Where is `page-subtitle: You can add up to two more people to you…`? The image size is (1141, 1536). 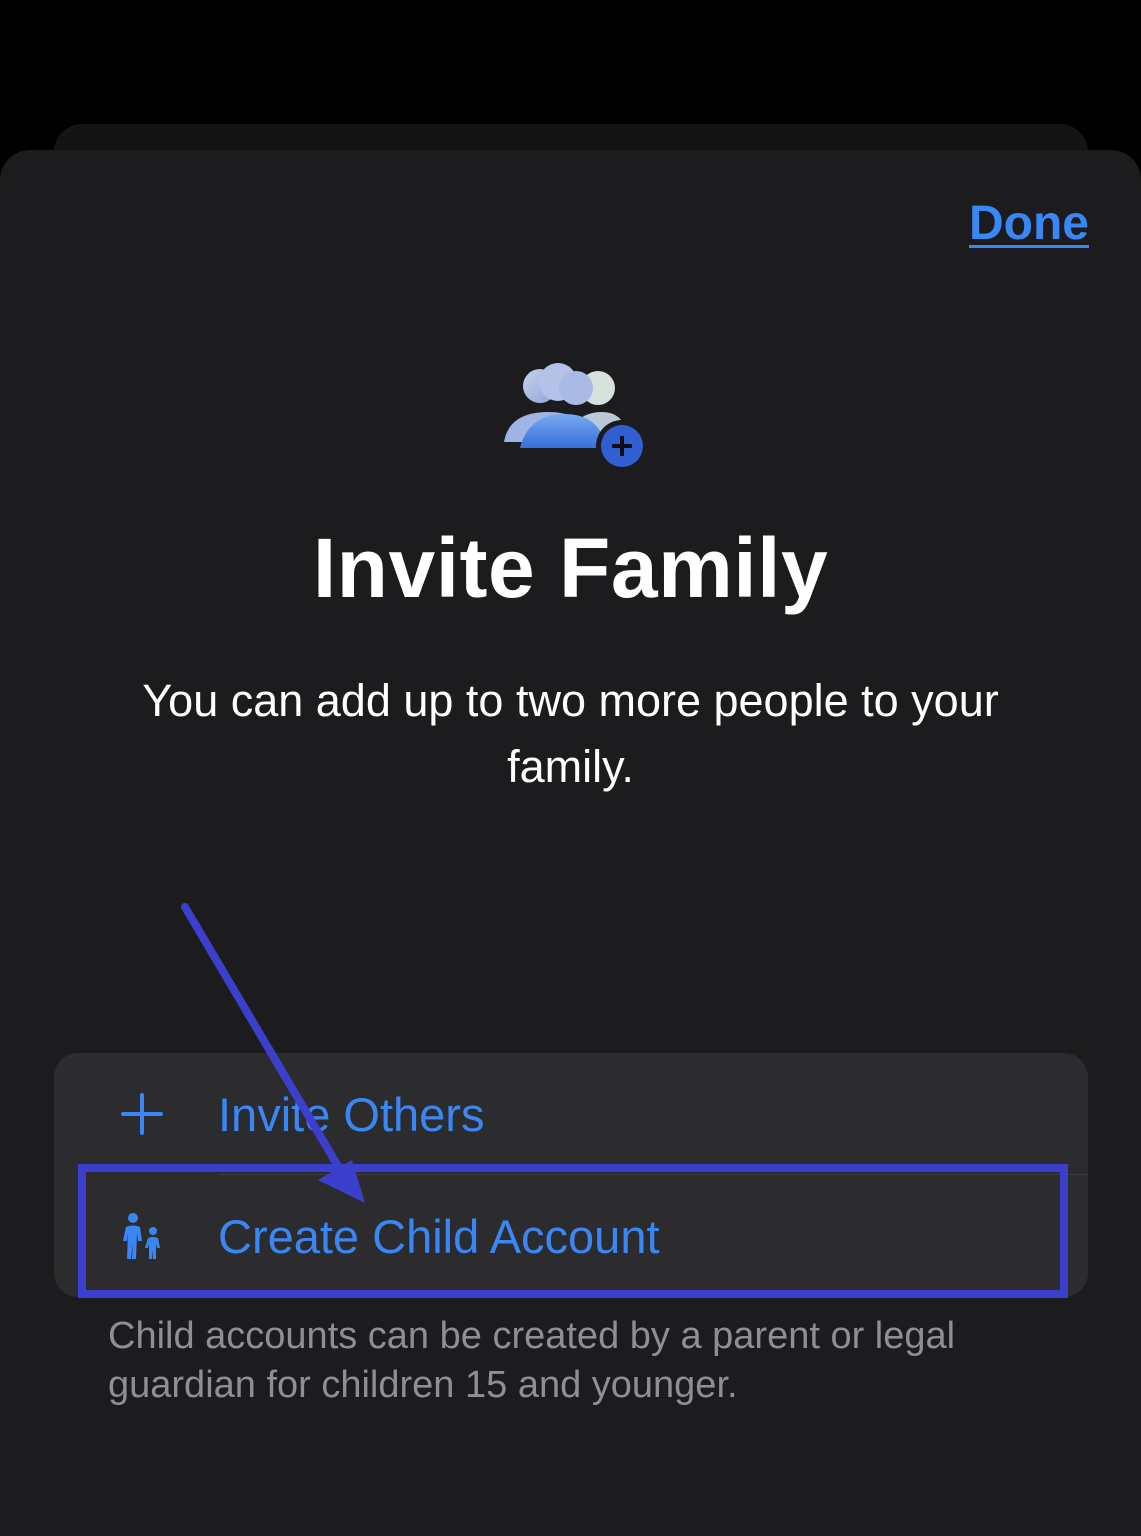 page-subtitle: You can add up to two more people to you… is located at coordinates (570, 733).